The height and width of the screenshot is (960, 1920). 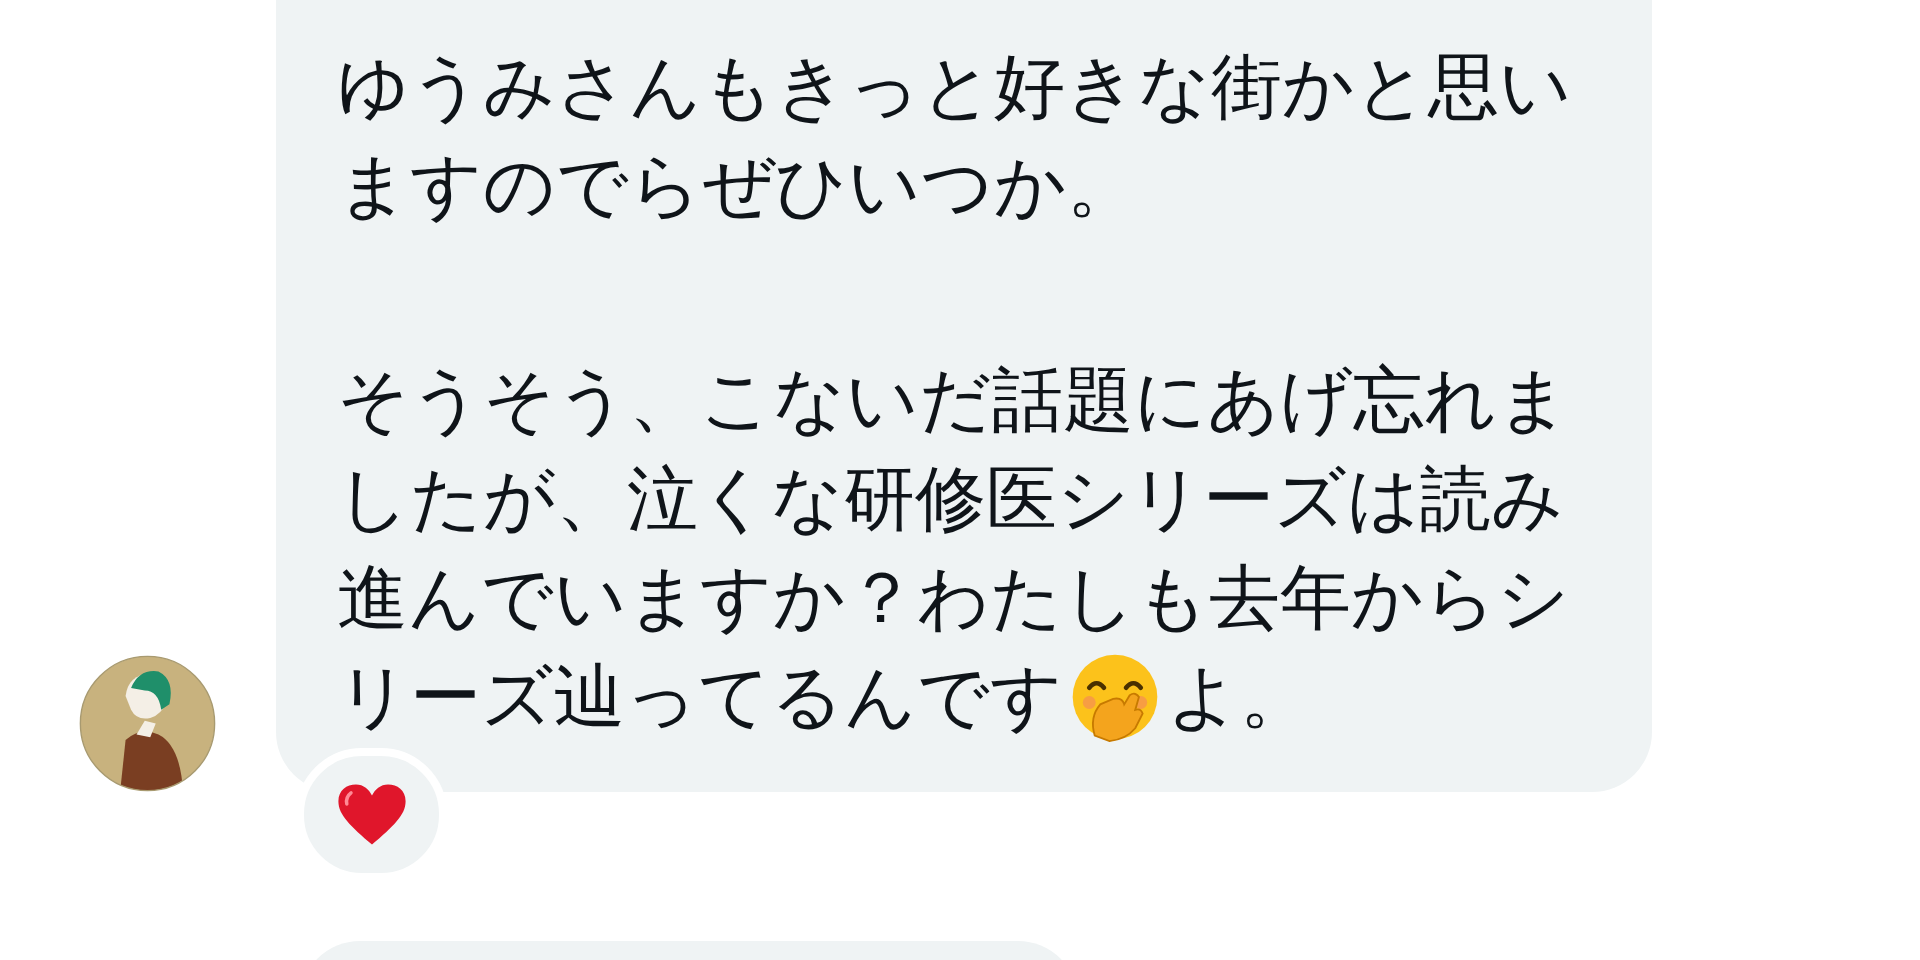 What do you see at coordinates (371, 814) in the screenshot?
I see `heart-icon` at bounding box center [371, 814].